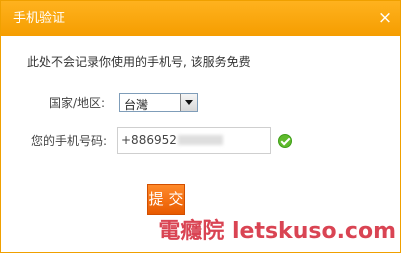 The width and height of the screenshot is (401, 253). What do you see at coordinates (69, 141) in the screenshot?
I see `phone-label: 您的手机号码:` at bounding box center [69, 141].